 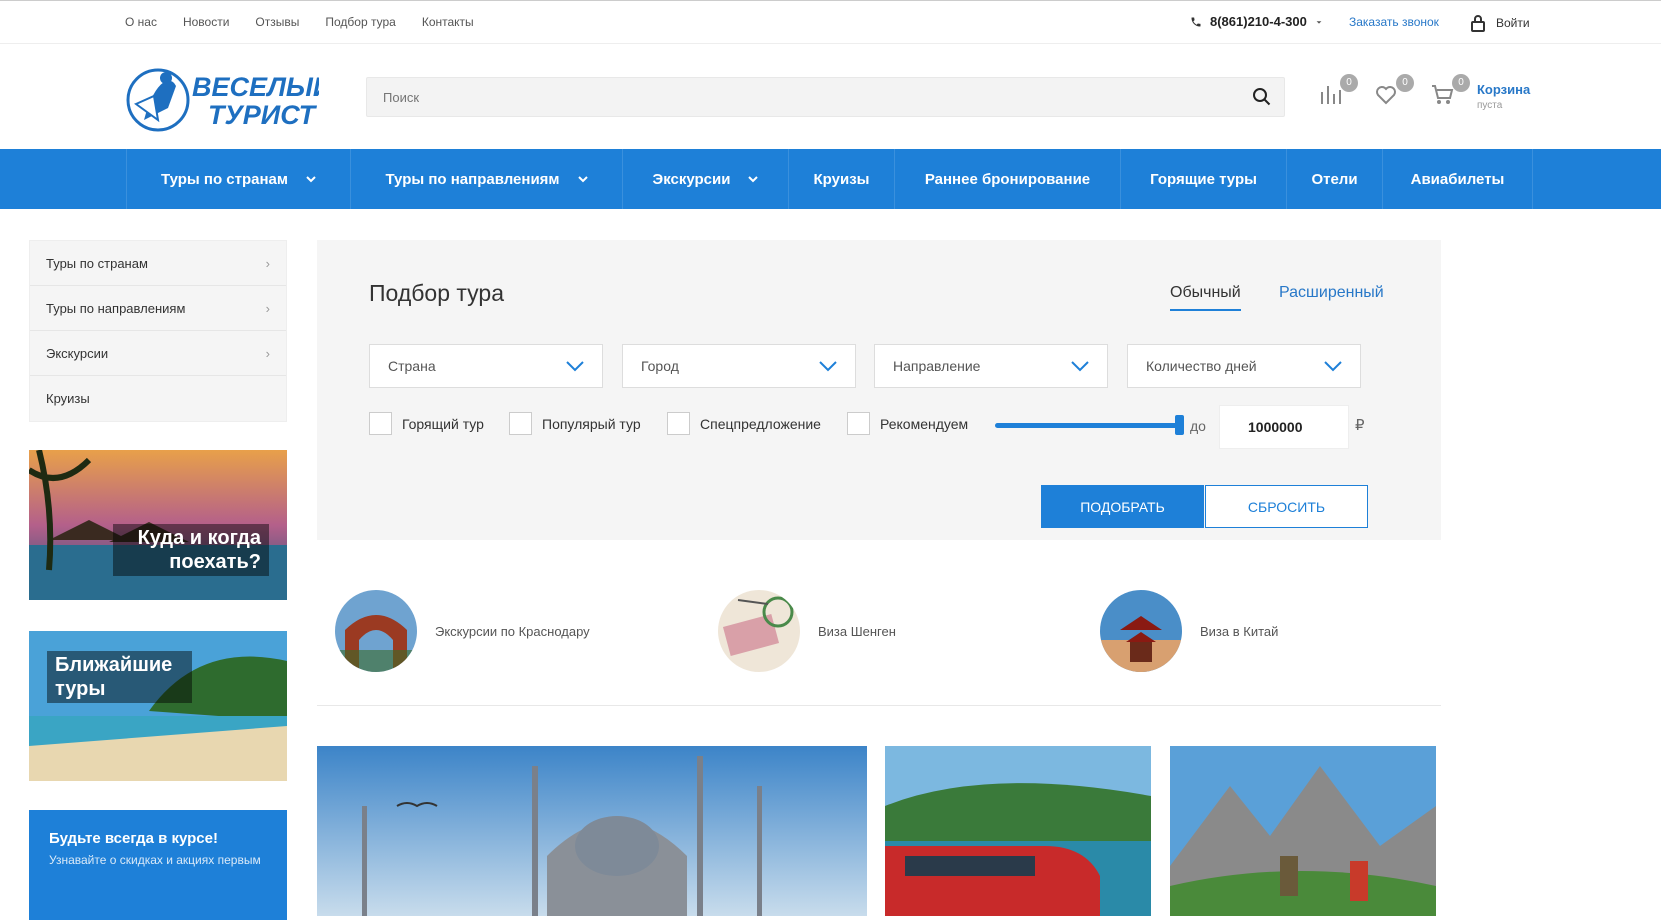 I want to click on reset-button: СБРОСИТЬ, so click(x=1286, y=506).